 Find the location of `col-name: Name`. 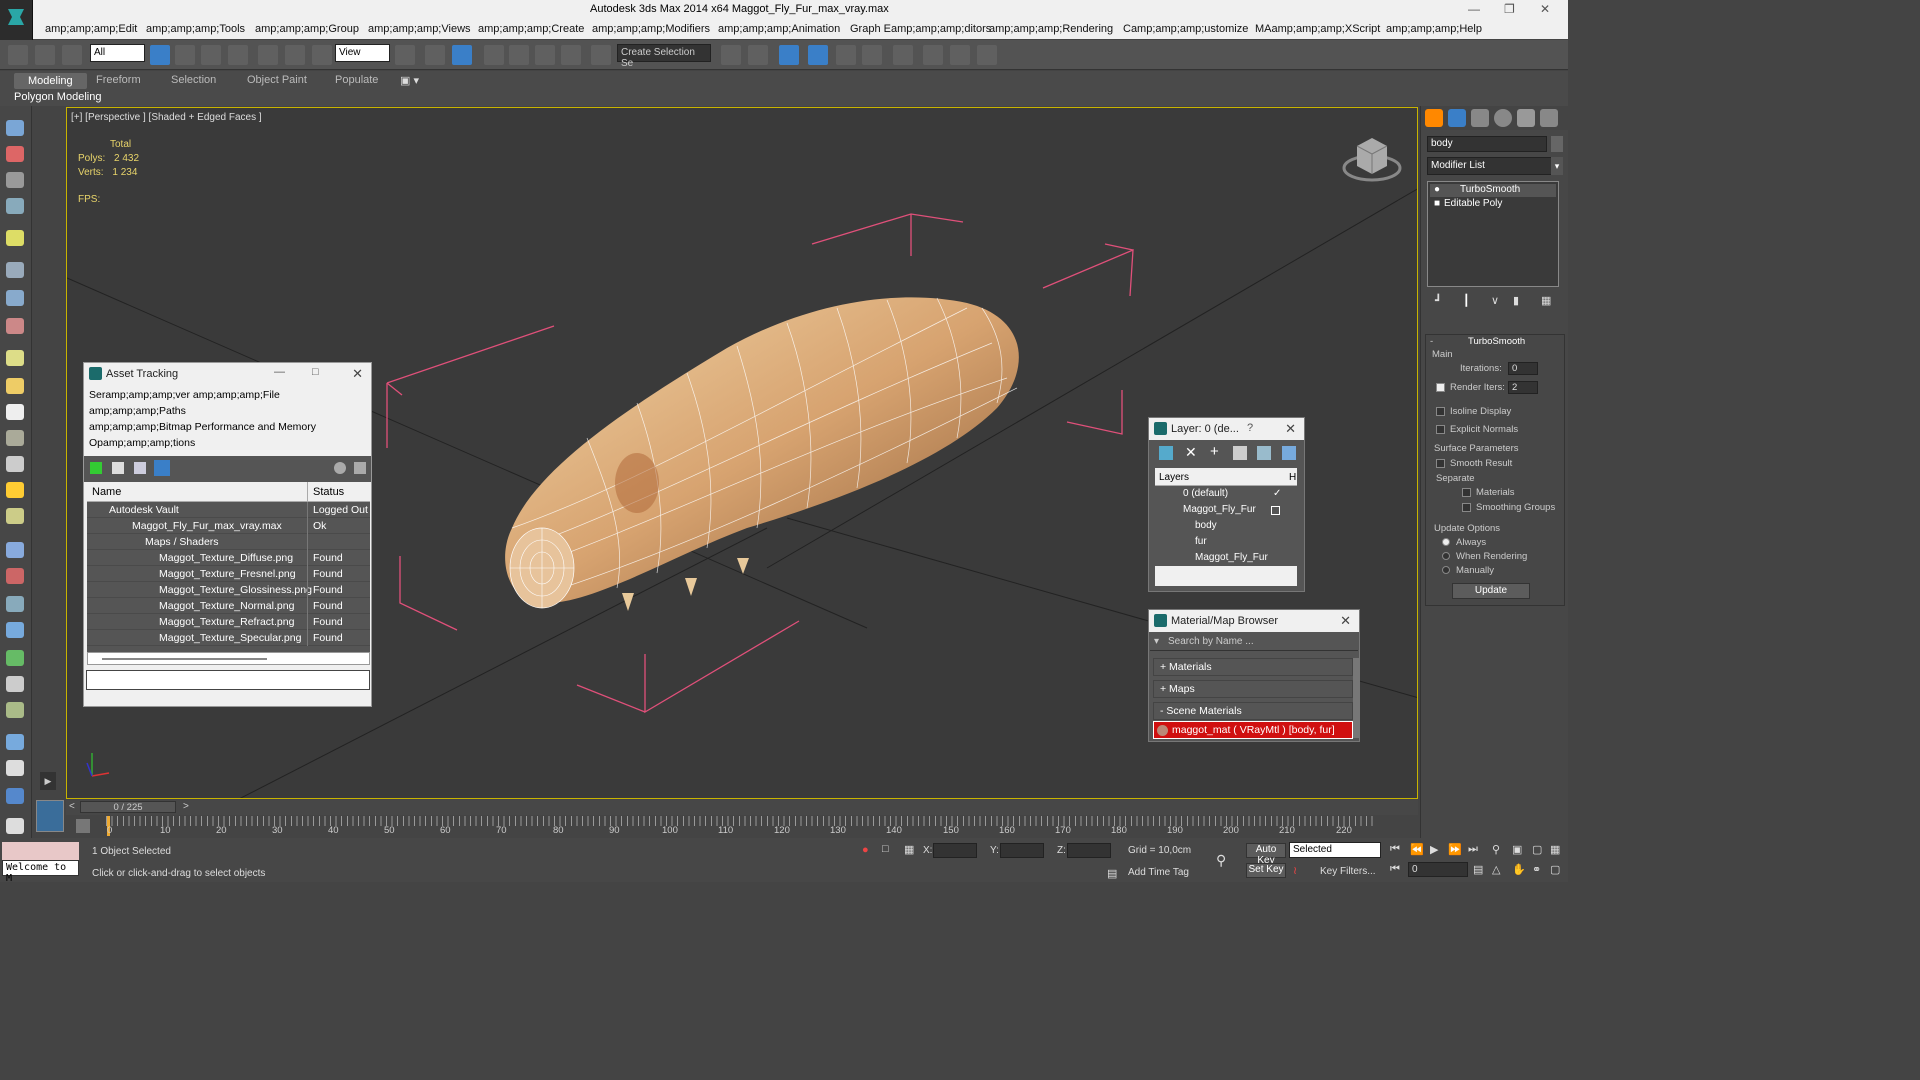

col-name: Name is located at coordinates (106, 492).